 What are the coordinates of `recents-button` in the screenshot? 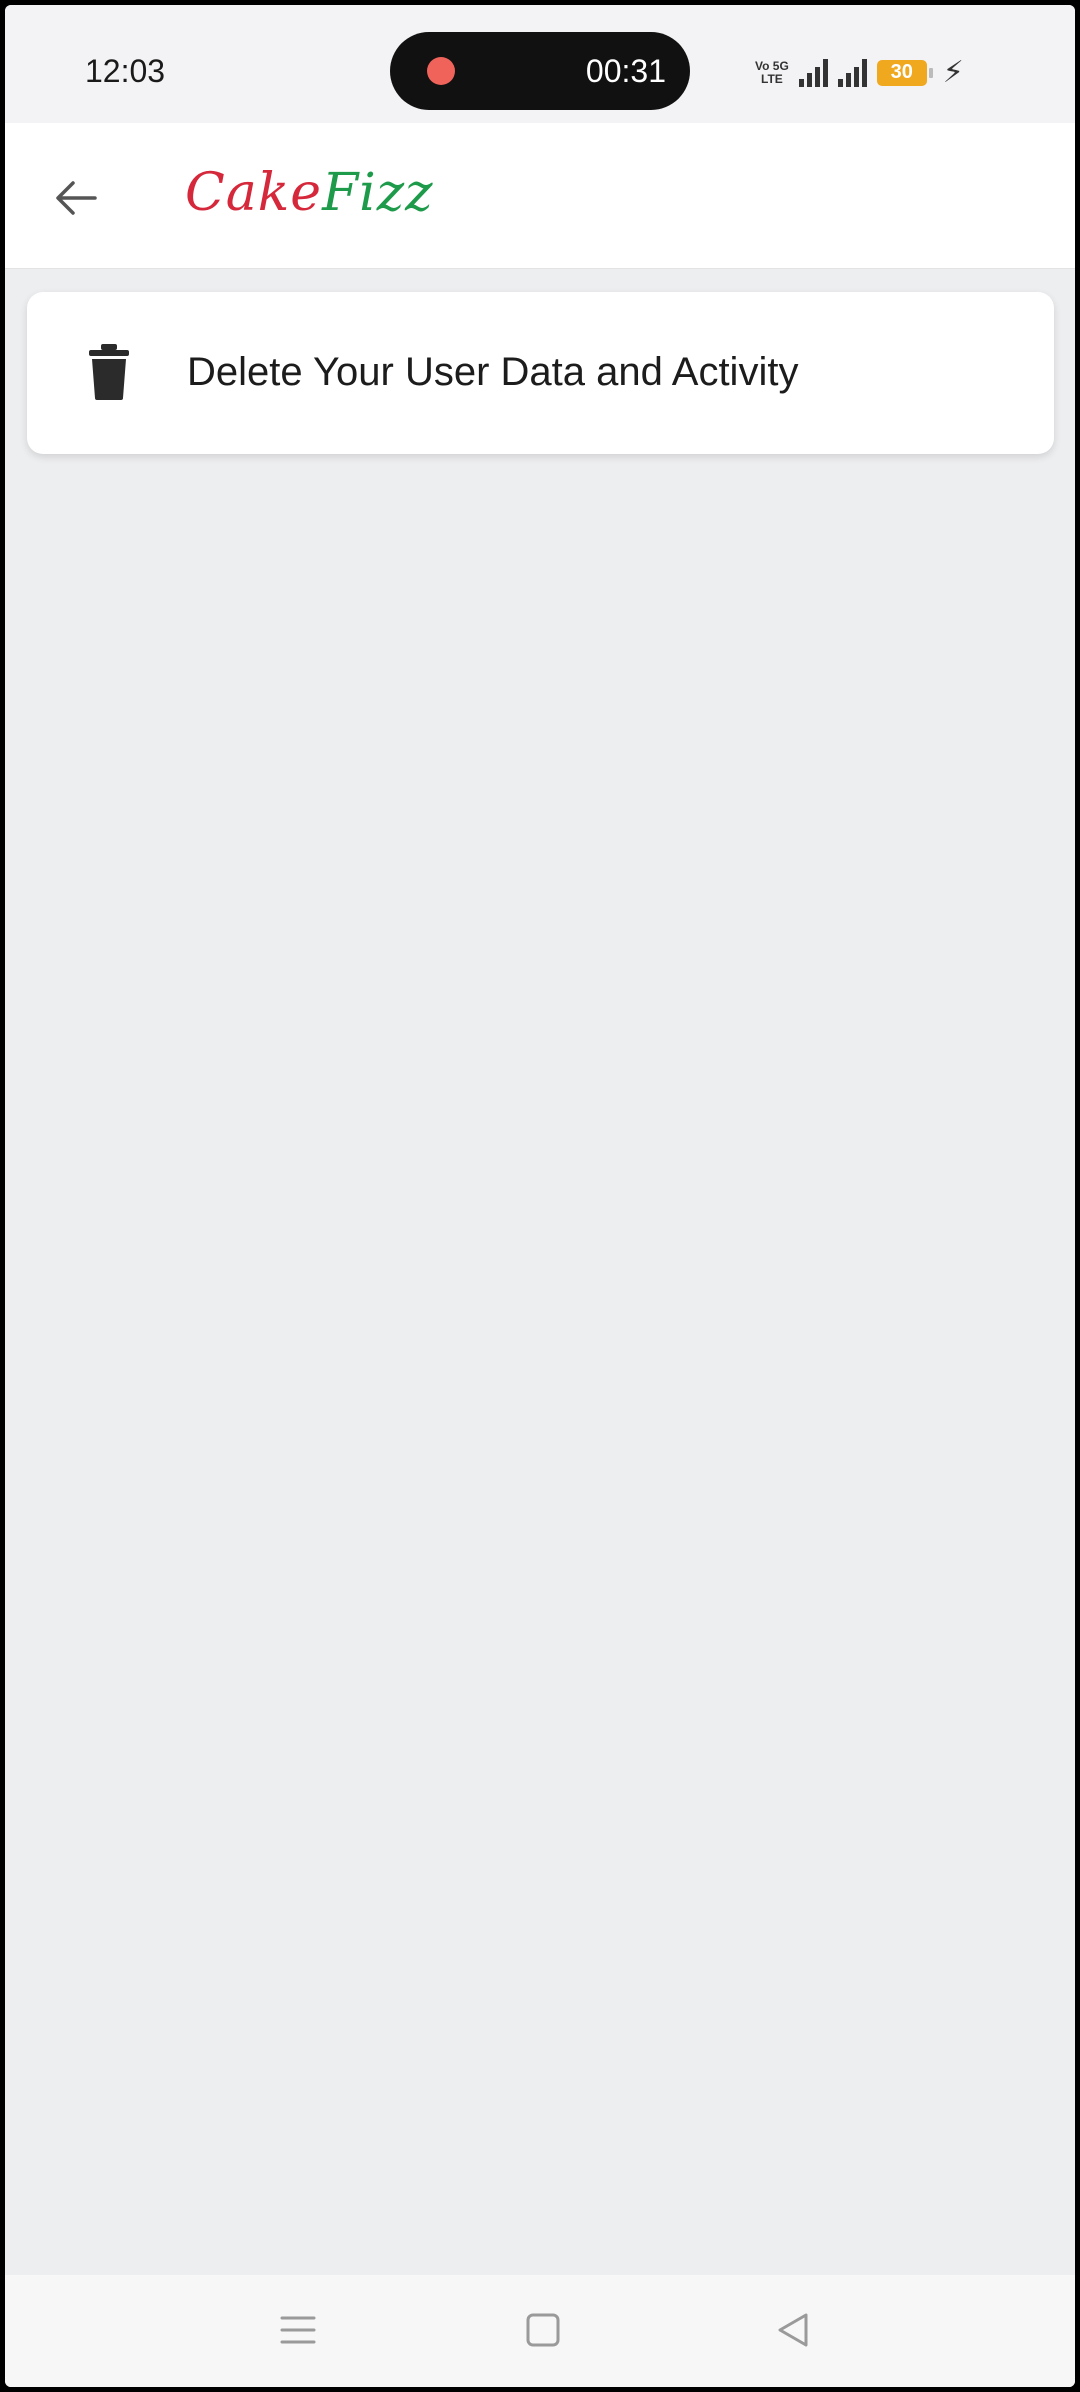 It's located at (298, 2330).